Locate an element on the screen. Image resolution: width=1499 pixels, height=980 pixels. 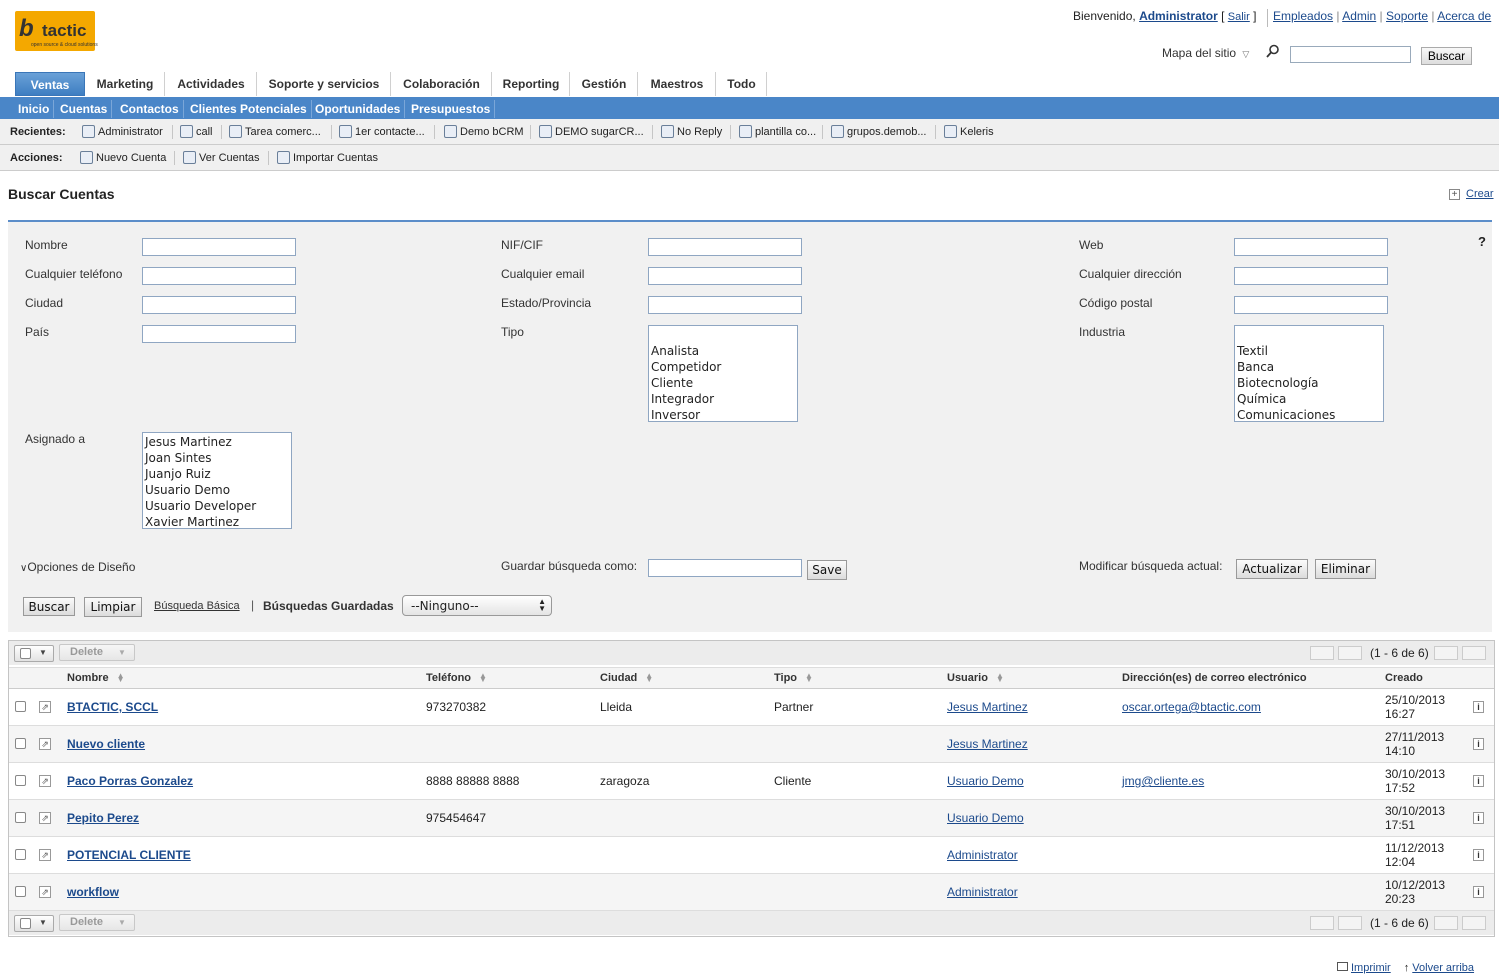
sitemap-dropdown: Mapa del sitio ▽ is located at coordinates (1205, 53).